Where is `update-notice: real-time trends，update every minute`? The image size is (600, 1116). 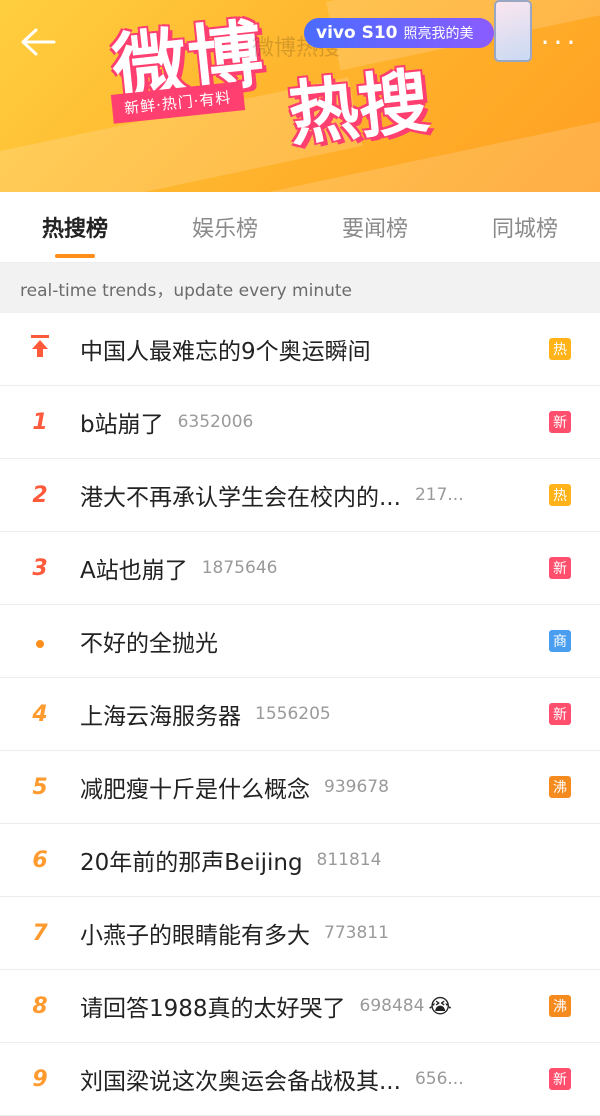
update-notice: real-time trends，update every minute is located at coordinates (300, 288).